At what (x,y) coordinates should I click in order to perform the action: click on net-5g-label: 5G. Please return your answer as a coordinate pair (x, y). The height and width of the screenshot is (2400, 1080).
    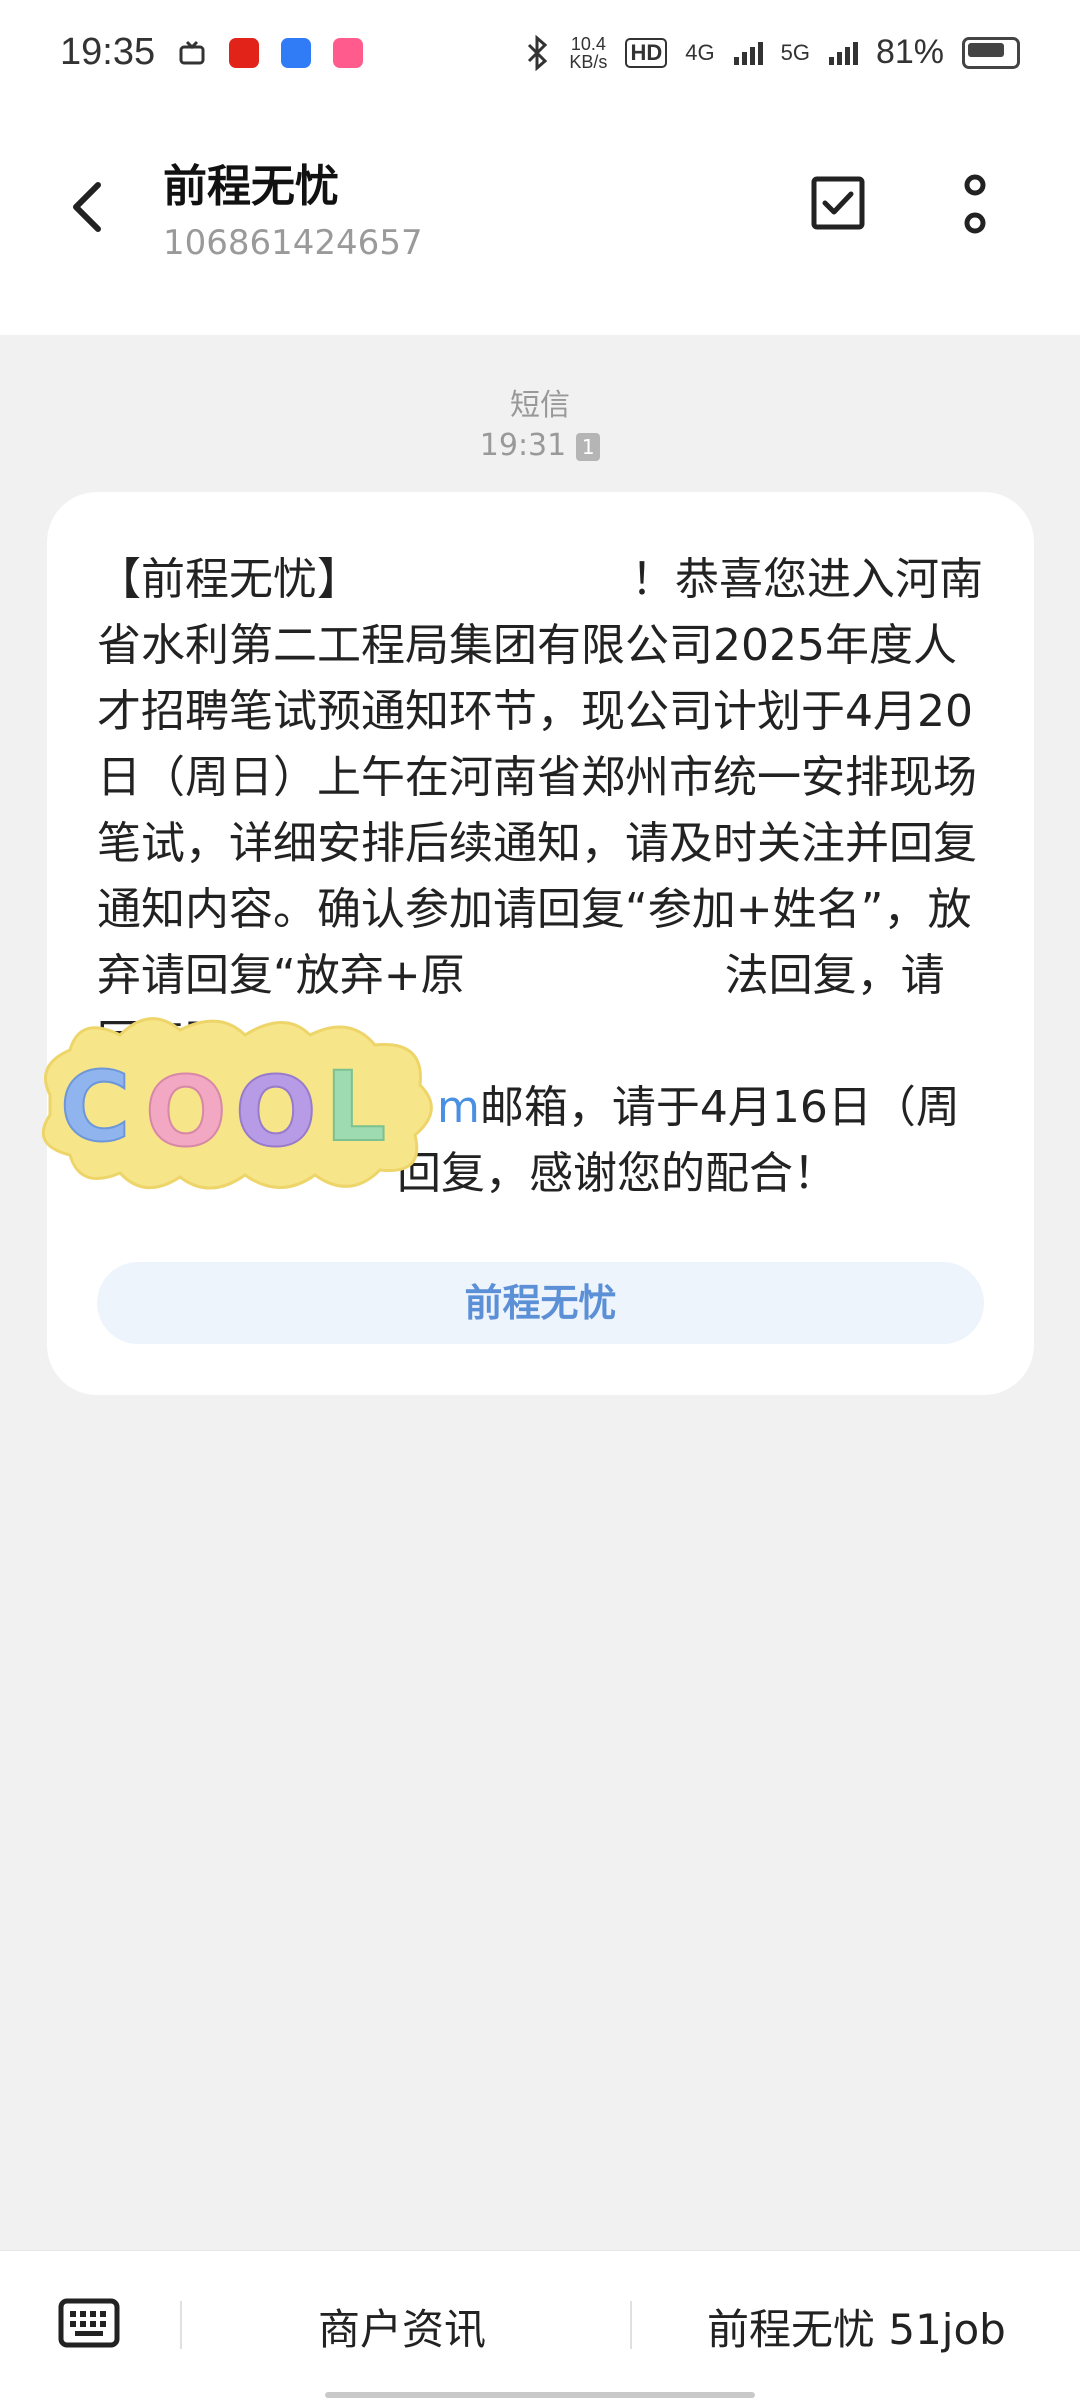
    Looking at the image, I should click on (795, 52).